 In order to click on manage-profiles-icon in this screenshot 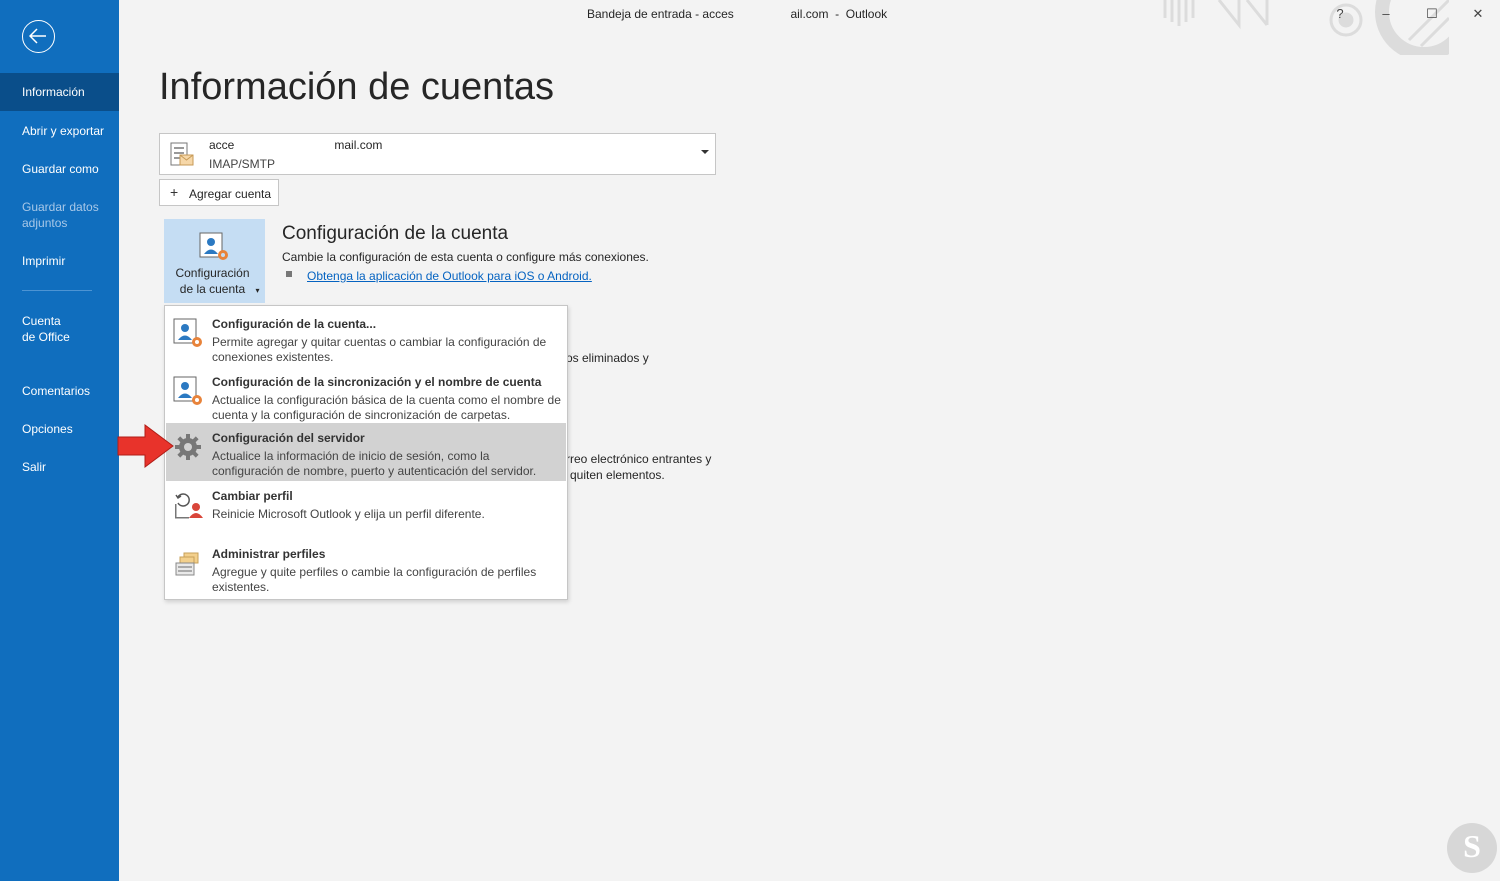, I will do `click(187, 564)`.